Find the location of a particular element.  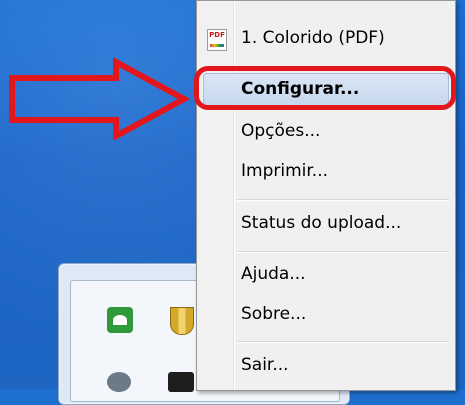

eye-icon is located at coordinates (119, 382).